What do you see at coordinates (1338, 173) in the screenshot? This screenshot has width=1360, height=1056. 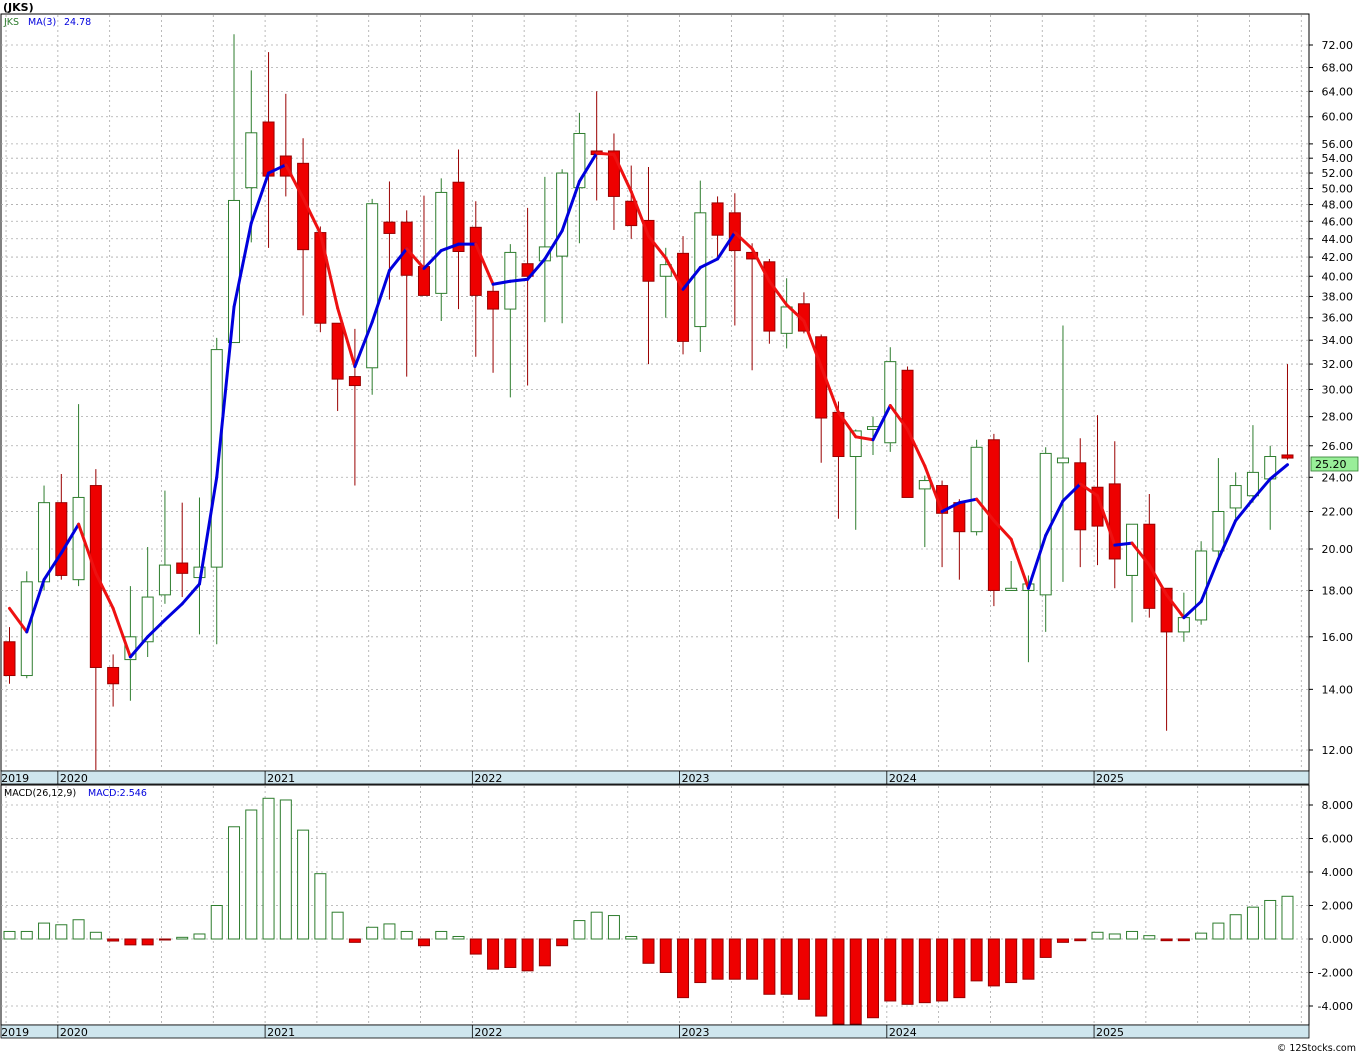 I see `price-tick-label: 52.00` at bounding box center [1338, 173].